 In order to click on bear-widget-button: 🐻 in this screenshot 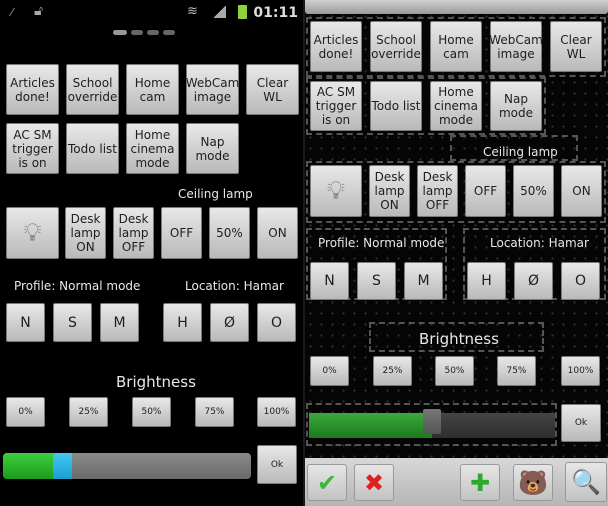, I will do `click(533, 482)`.